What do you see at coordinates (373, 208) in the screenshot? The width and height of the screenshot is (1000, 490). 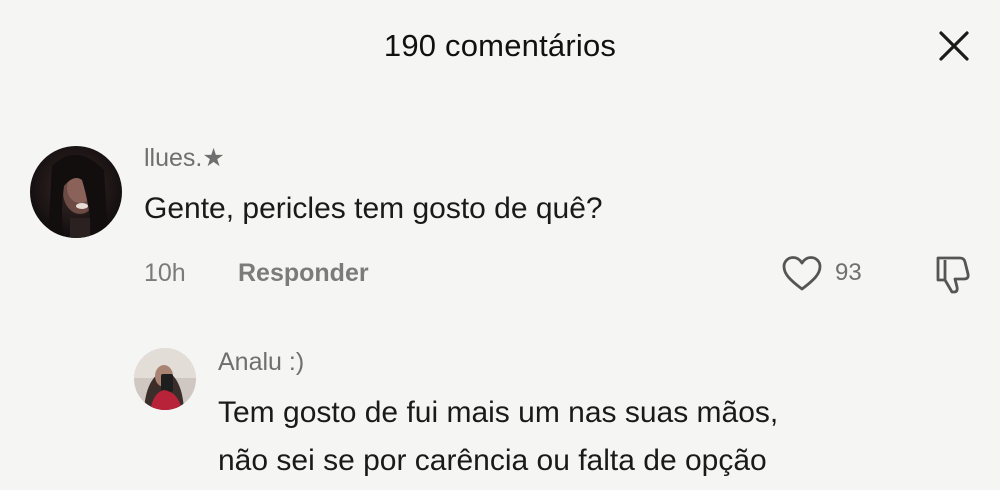 I see `comment-text: Gente, pericles tem gosto de quê?` at bounding box center [373, 208].